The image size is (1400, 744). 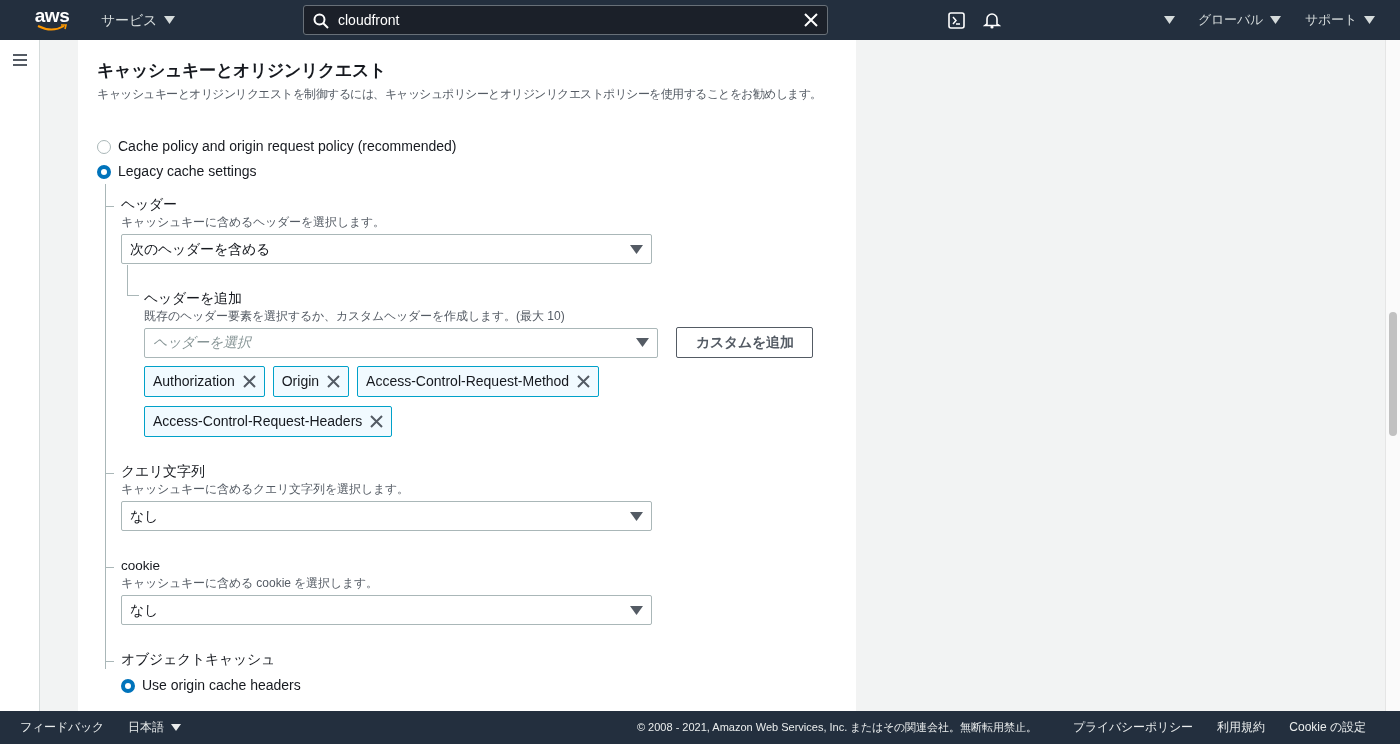 I want to click on field-description: 既存のヘッダー要素を選択するか、カスタムヘッダーを作成します。(最大 10), so click(x=355, y=316).